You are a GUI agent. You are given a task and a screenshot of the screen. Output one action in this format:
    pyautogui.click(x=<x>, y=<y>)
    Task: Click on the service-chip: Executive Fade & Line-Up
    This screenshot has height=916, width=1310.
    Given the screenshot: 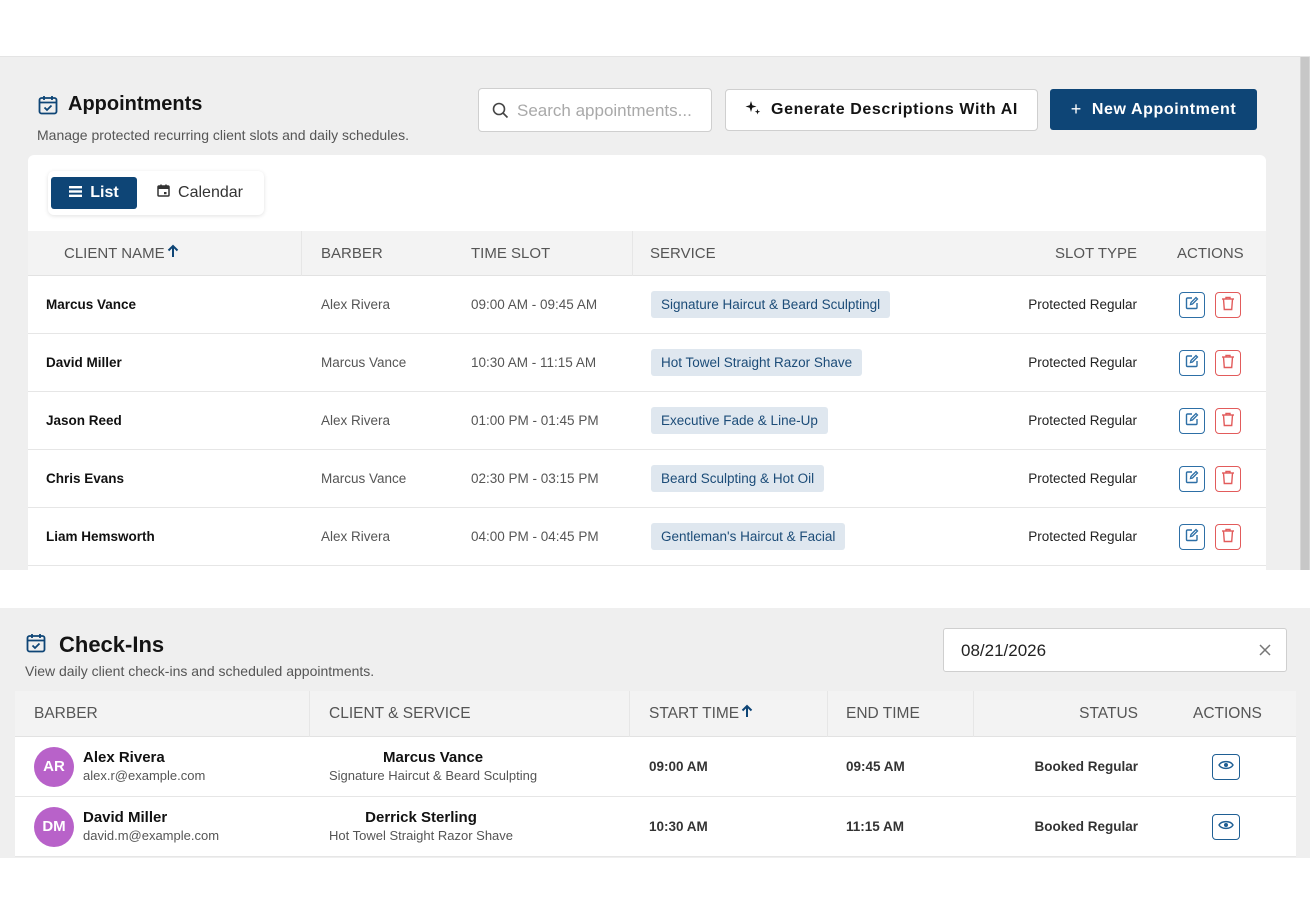 What is the action you would take?
    pyautogui.click(x=739, y=420)
    